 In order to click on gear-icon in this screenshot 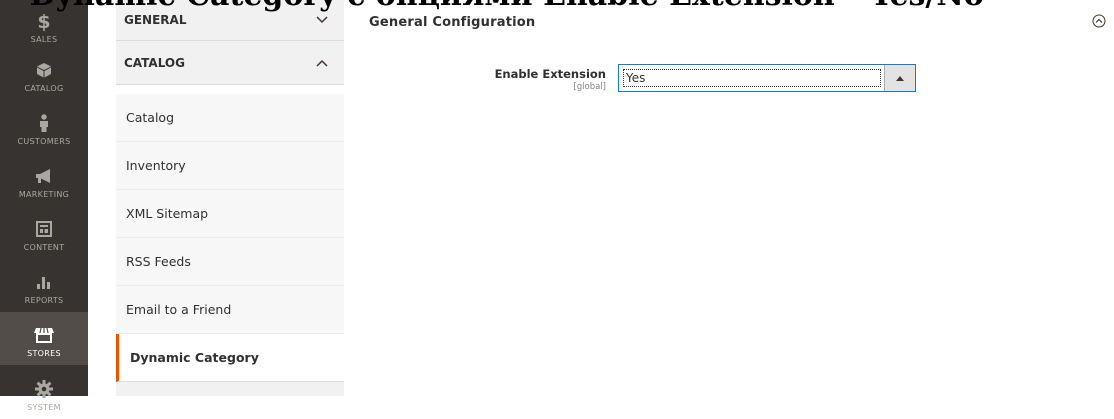, I will do `click(44, 389)`.